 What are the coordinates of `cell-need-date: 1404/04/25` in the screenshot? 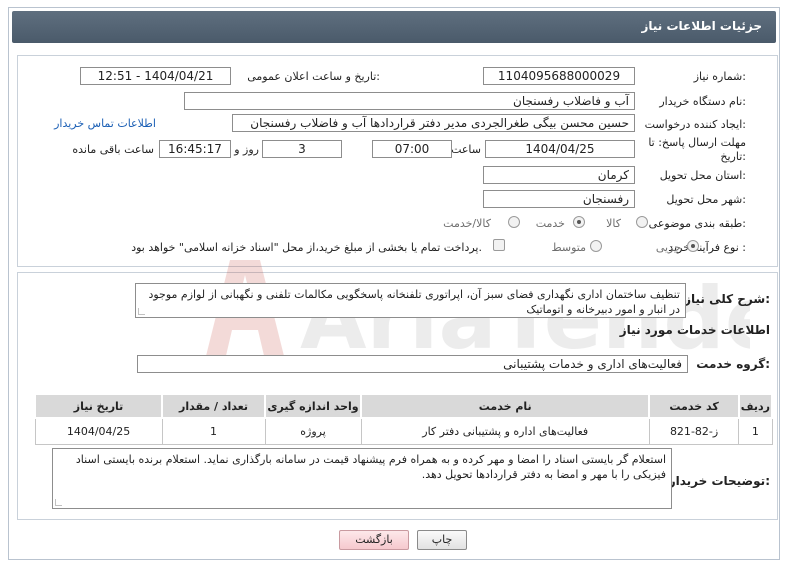 It's located at (98, 431).